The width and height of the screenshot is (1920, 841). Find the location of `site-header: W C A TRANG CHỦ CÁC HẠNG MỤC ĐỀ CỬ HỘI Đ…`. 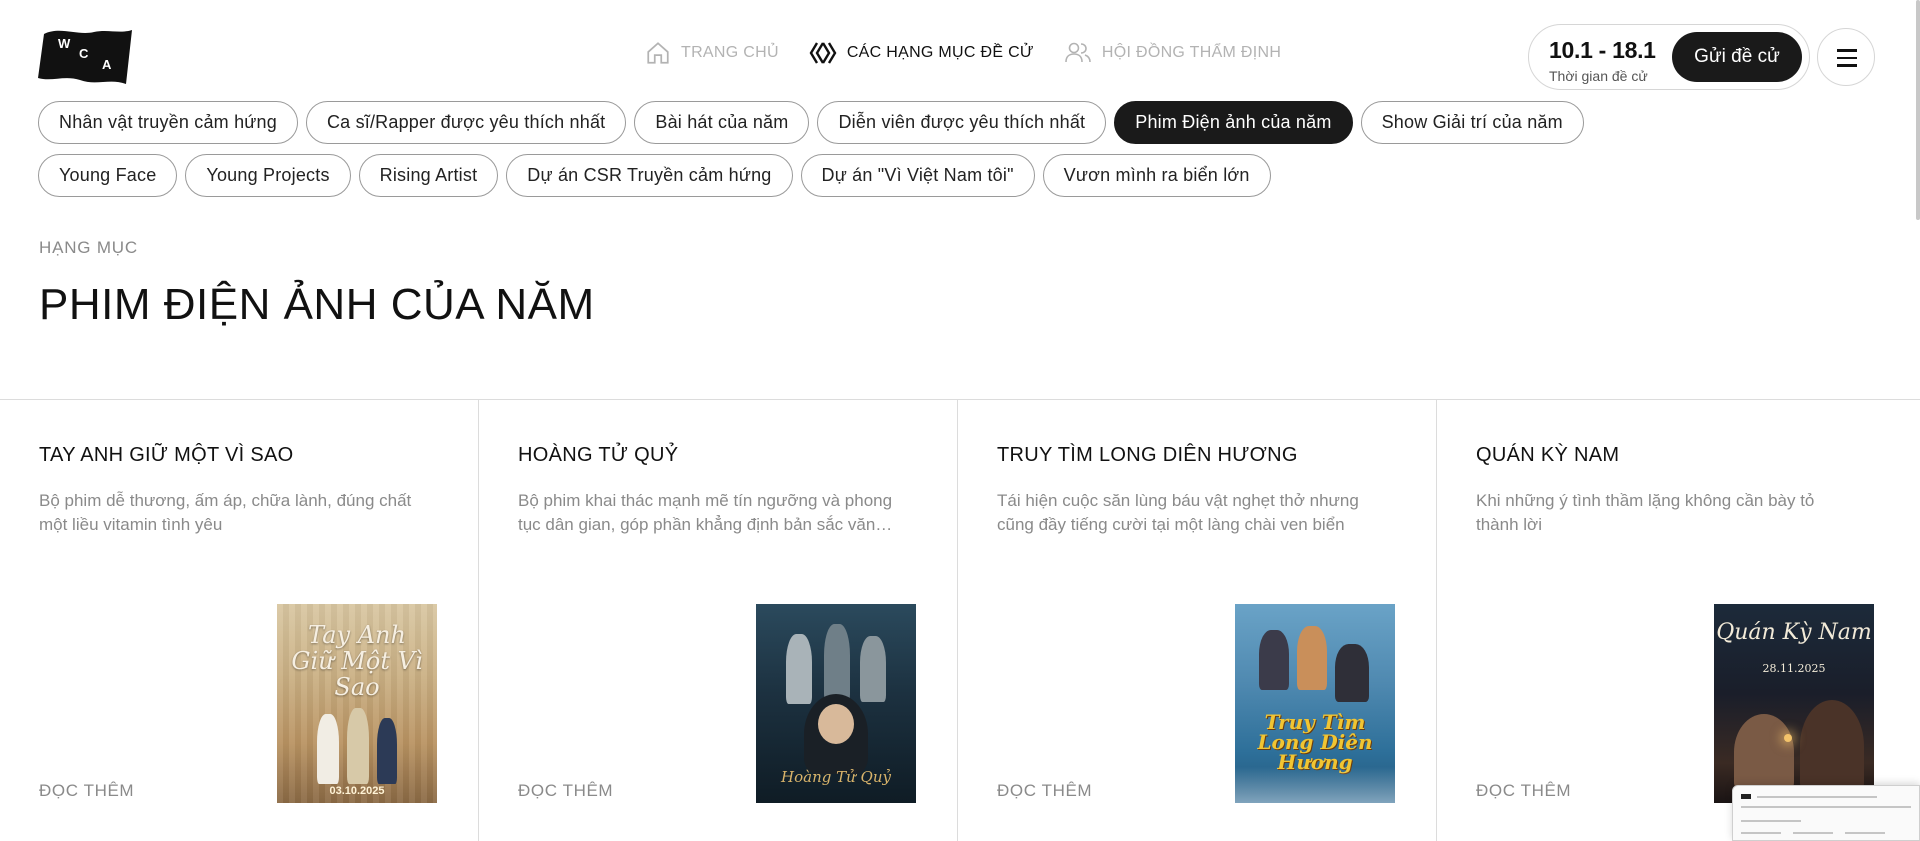

site-header: W C A TRANG CHỦ CÁC HẠNG MỤC ĐỀ CỬ HỘI Đ… is located at coordinates (960, 50).